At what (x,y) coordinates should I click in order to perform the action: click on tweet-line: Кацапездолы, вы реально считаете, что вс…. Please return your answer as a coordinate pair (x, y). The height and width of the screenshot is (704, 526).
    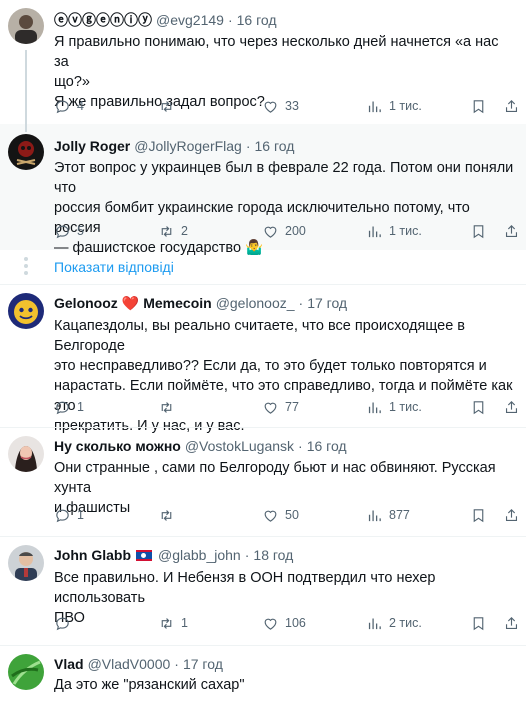
    Looking at the image, I should click on (259, 336).